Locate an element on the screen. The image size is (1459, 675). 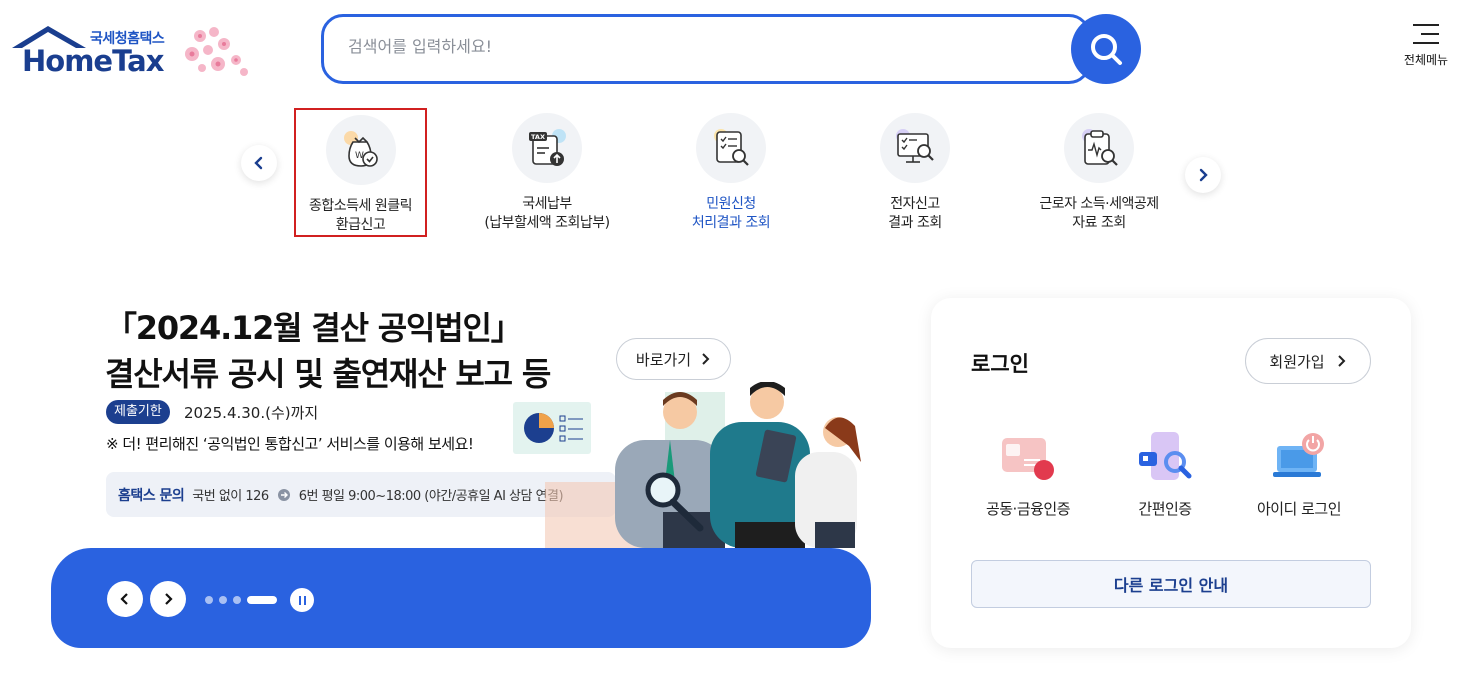
banner-go-button: 바로가기 is located at coordinates (673, 359).